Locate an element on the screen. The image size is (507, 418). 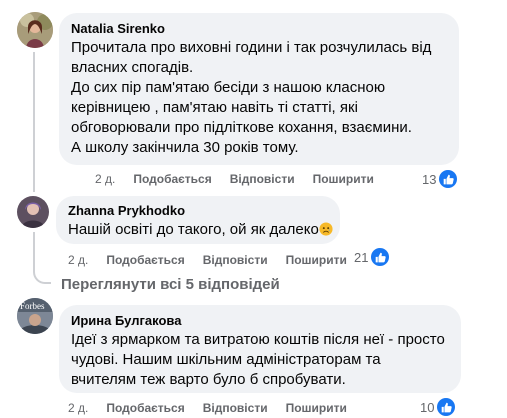
reaction-count: 10 is located at coordinates (427, 407).